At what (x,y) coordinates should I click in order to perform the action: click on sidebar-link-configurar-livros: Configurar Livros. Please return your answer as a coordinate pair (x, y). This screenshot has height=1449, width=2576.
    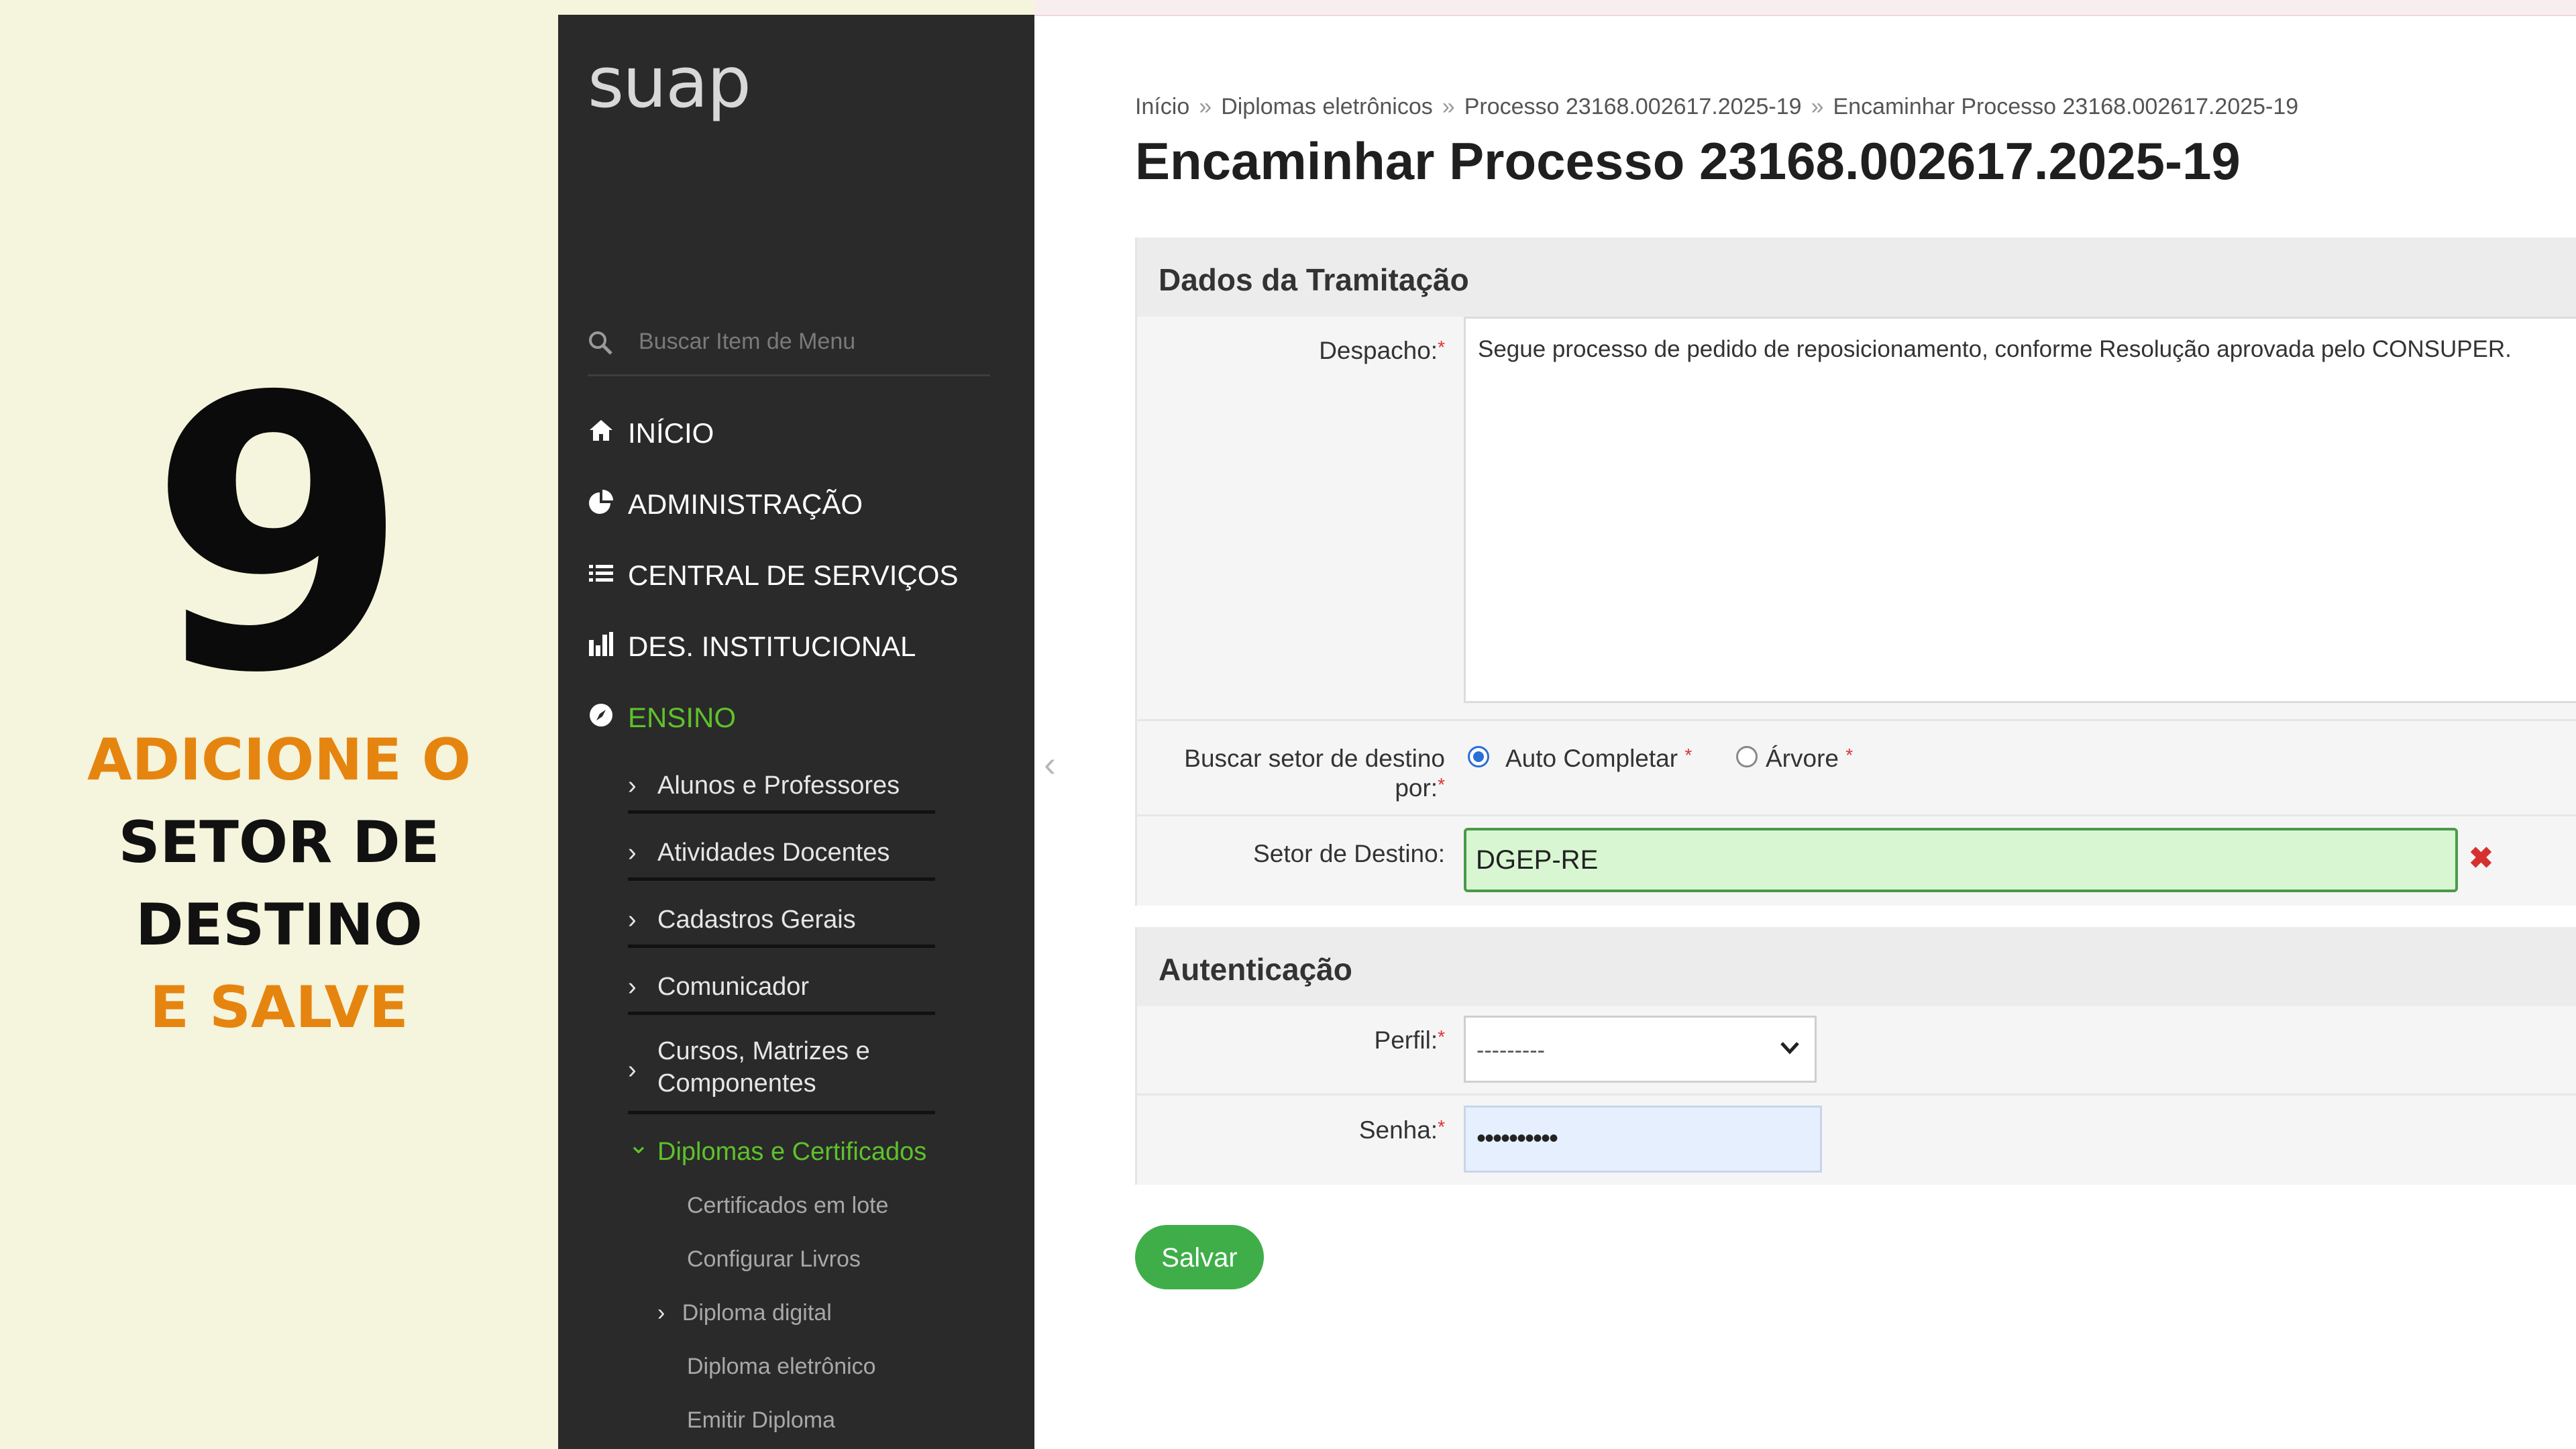
    Looking at the image, I should click on (774, 1259).